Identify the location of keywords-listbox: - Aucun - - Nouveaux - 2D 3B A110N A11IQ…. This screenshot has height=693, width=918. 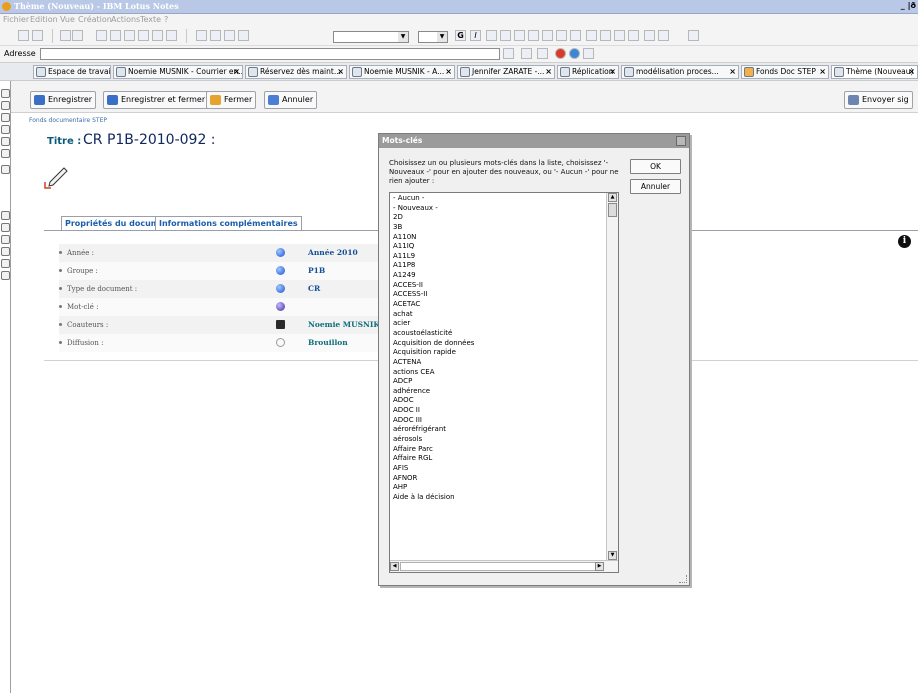
(504, 382).